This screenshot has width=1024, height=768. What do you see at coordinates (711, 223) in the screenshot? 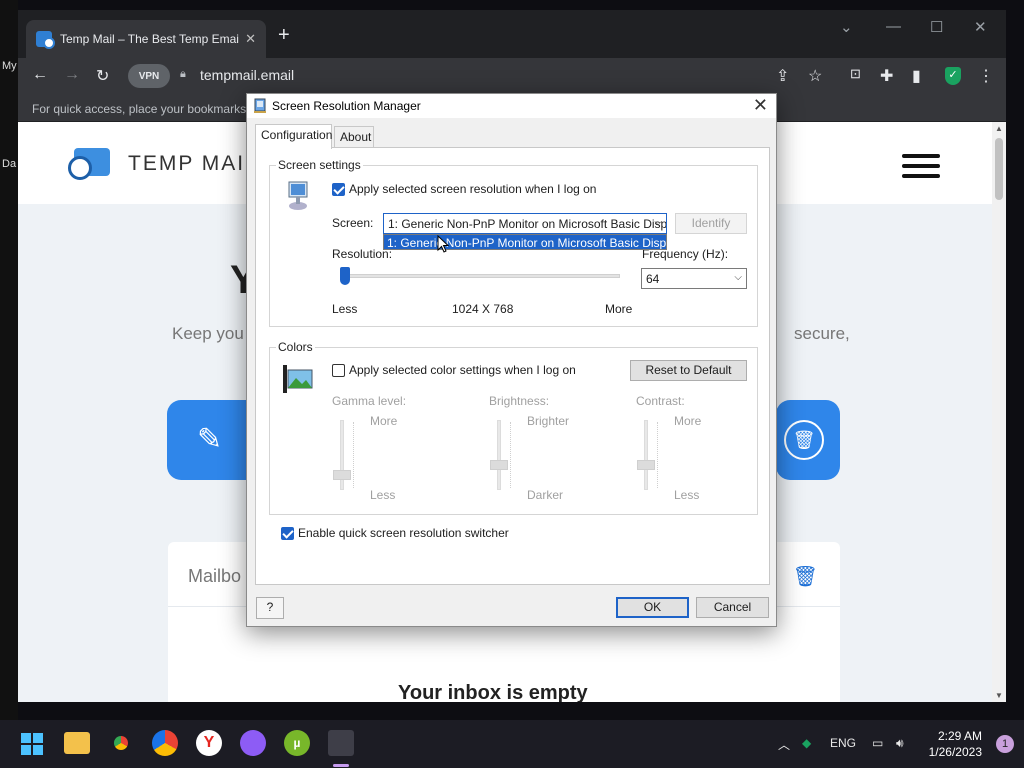
I see `identify-button: Identify` at bounding box center [711, 223].